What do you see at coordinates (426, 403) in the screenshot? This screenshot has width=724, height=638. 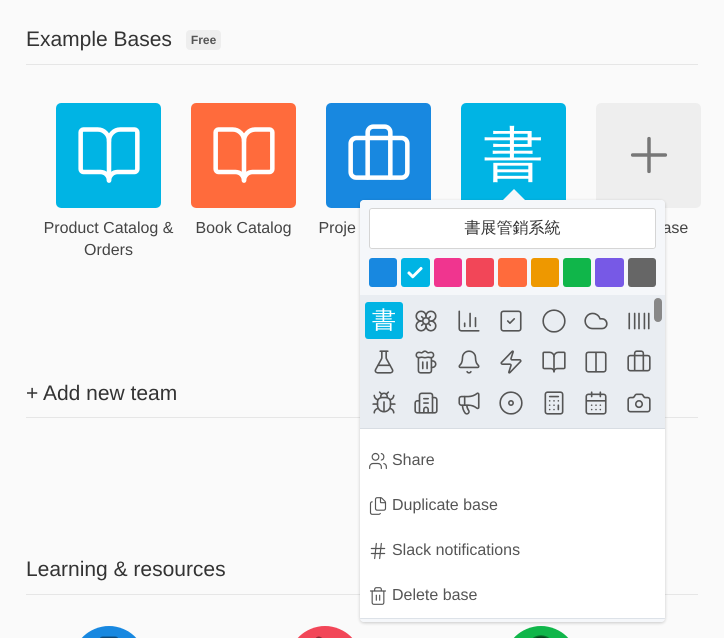 I see `building-icon` at bounding box center [426, 403].